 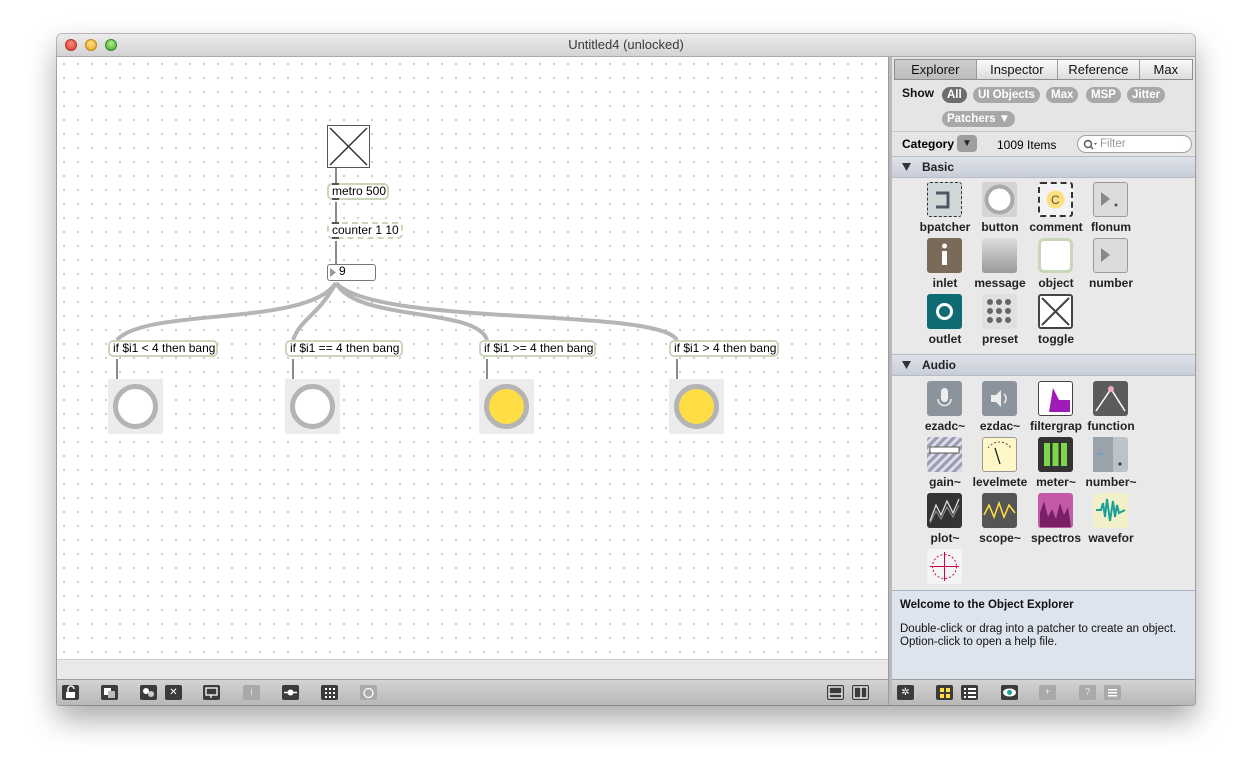 What do you see at coordinates (1087, 692) in the screenshot?
I see `help-icon: ?` at bounding box center [1087, 692].